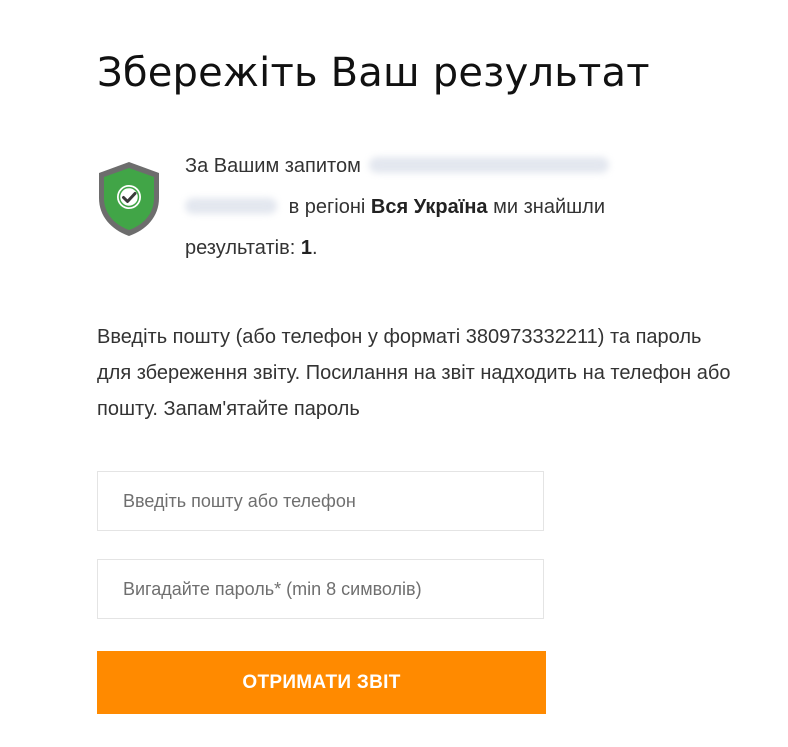  I want to click on page-title: Збережіть Ваш результат, so click(373, 73).